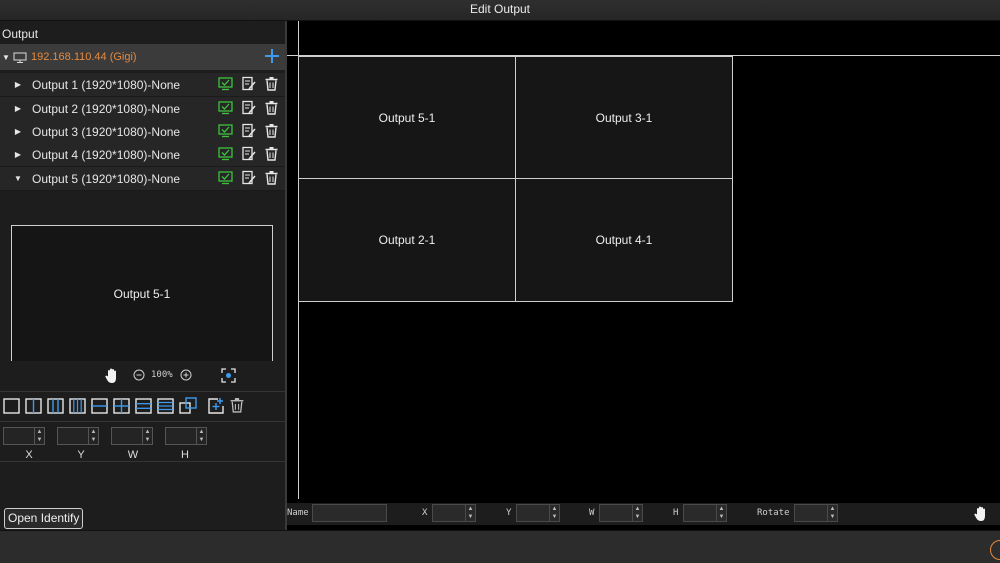 The width and height of the screenshot is (1000, 563). Describe the element at coordinates (56, 406) in the screenshot. I see `layout-1x3-icon` at that location.